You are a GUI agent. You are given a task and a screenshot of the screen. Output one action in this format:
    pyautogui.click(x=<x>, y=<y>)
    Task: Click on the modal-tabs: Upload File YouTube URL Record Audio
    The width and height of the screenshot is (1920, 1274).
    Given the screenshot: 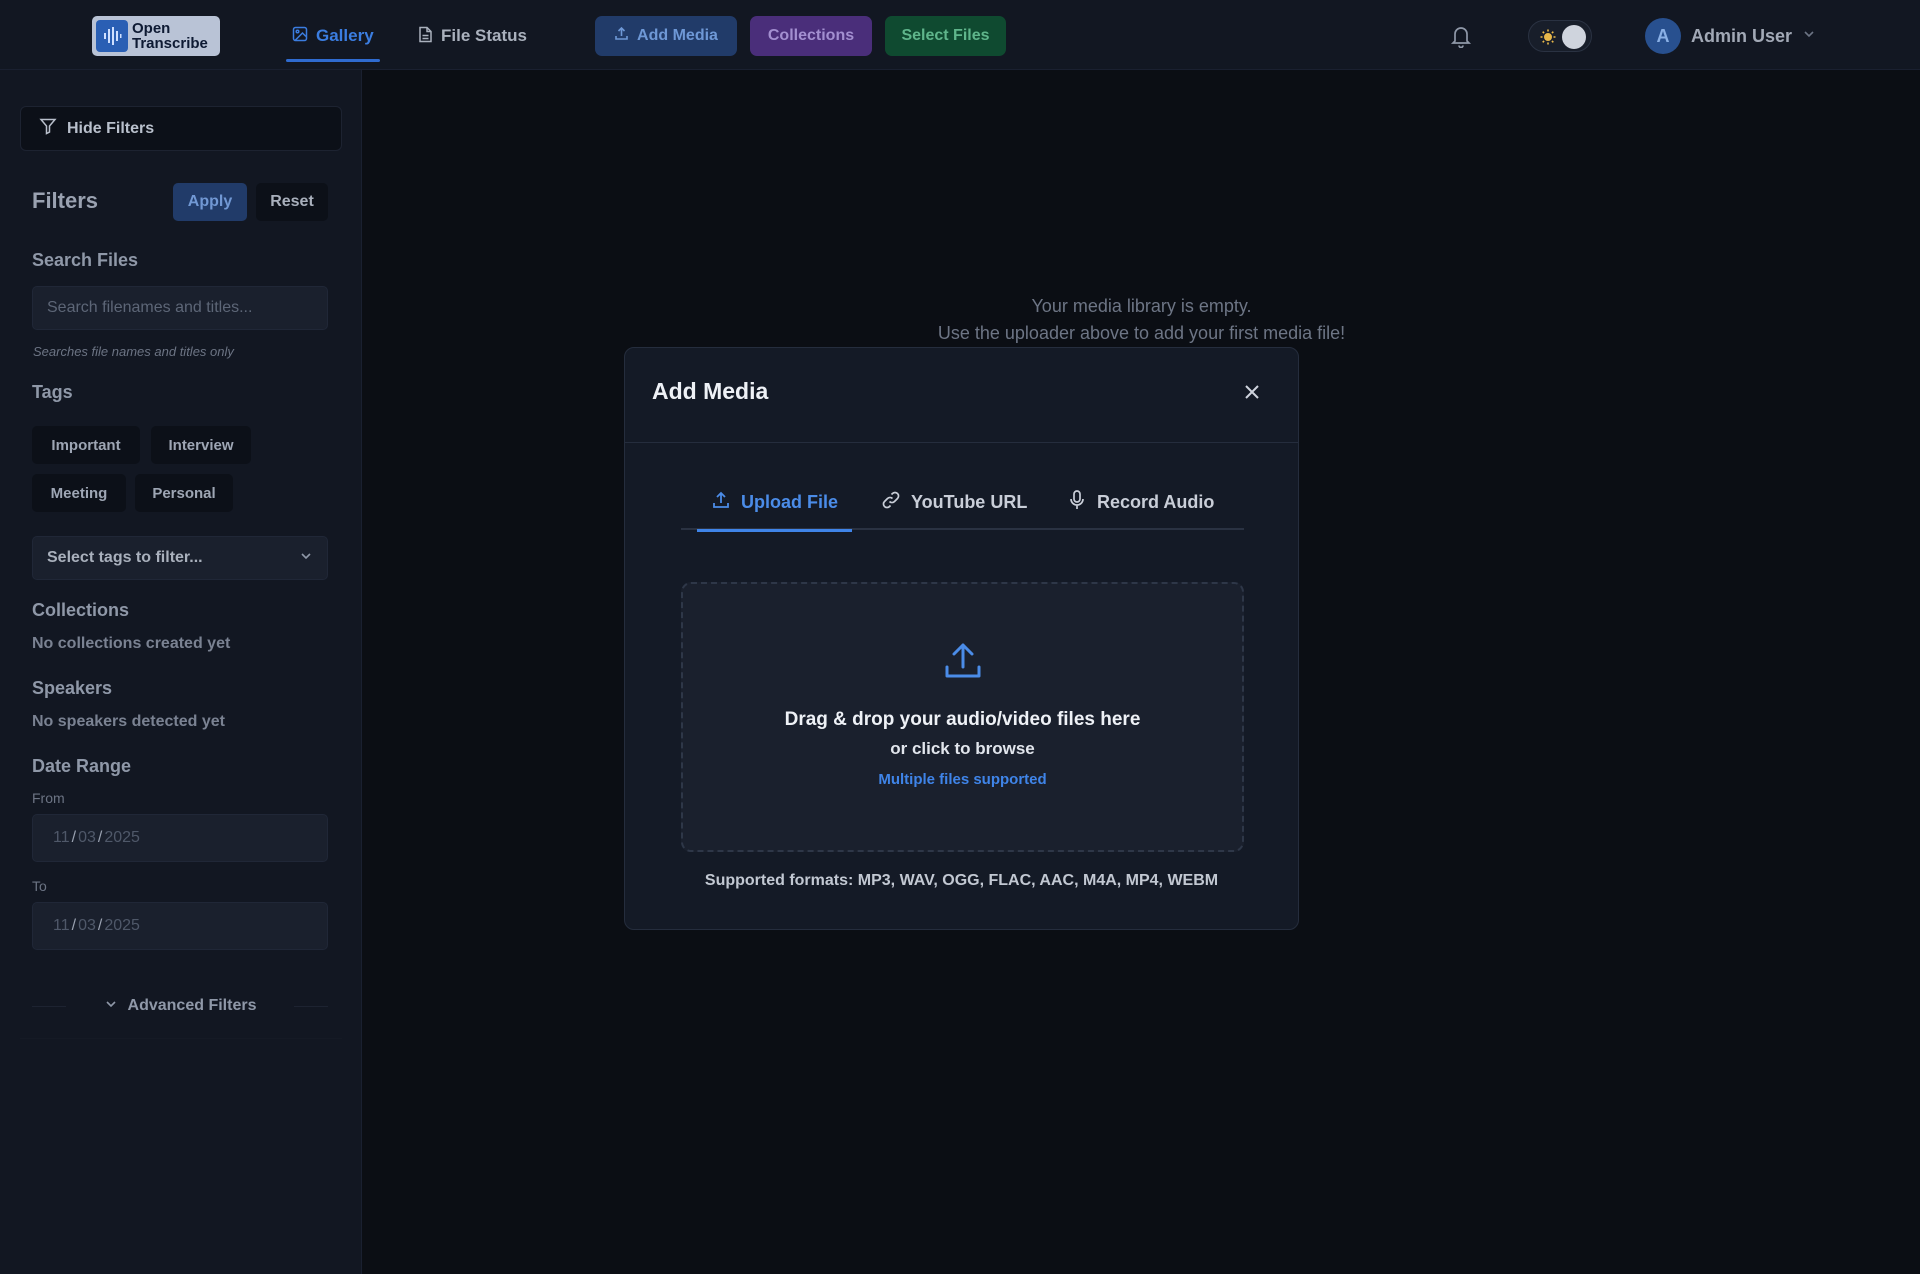 What is the action you would take?
    pyautogui.click(x=962, y=505)
    